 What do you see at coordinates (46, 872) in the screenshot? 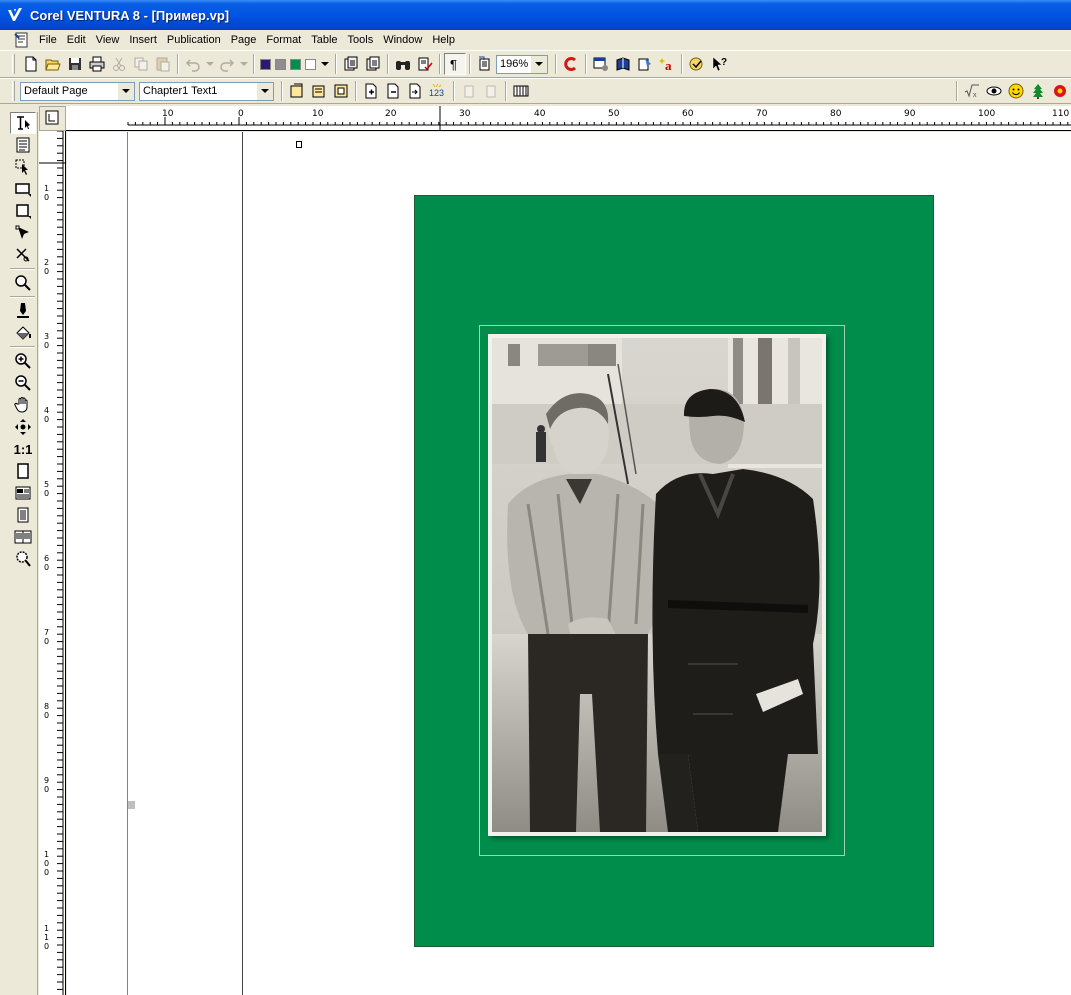
I see `ruler-label: 0` at bounding box center [46, 872].